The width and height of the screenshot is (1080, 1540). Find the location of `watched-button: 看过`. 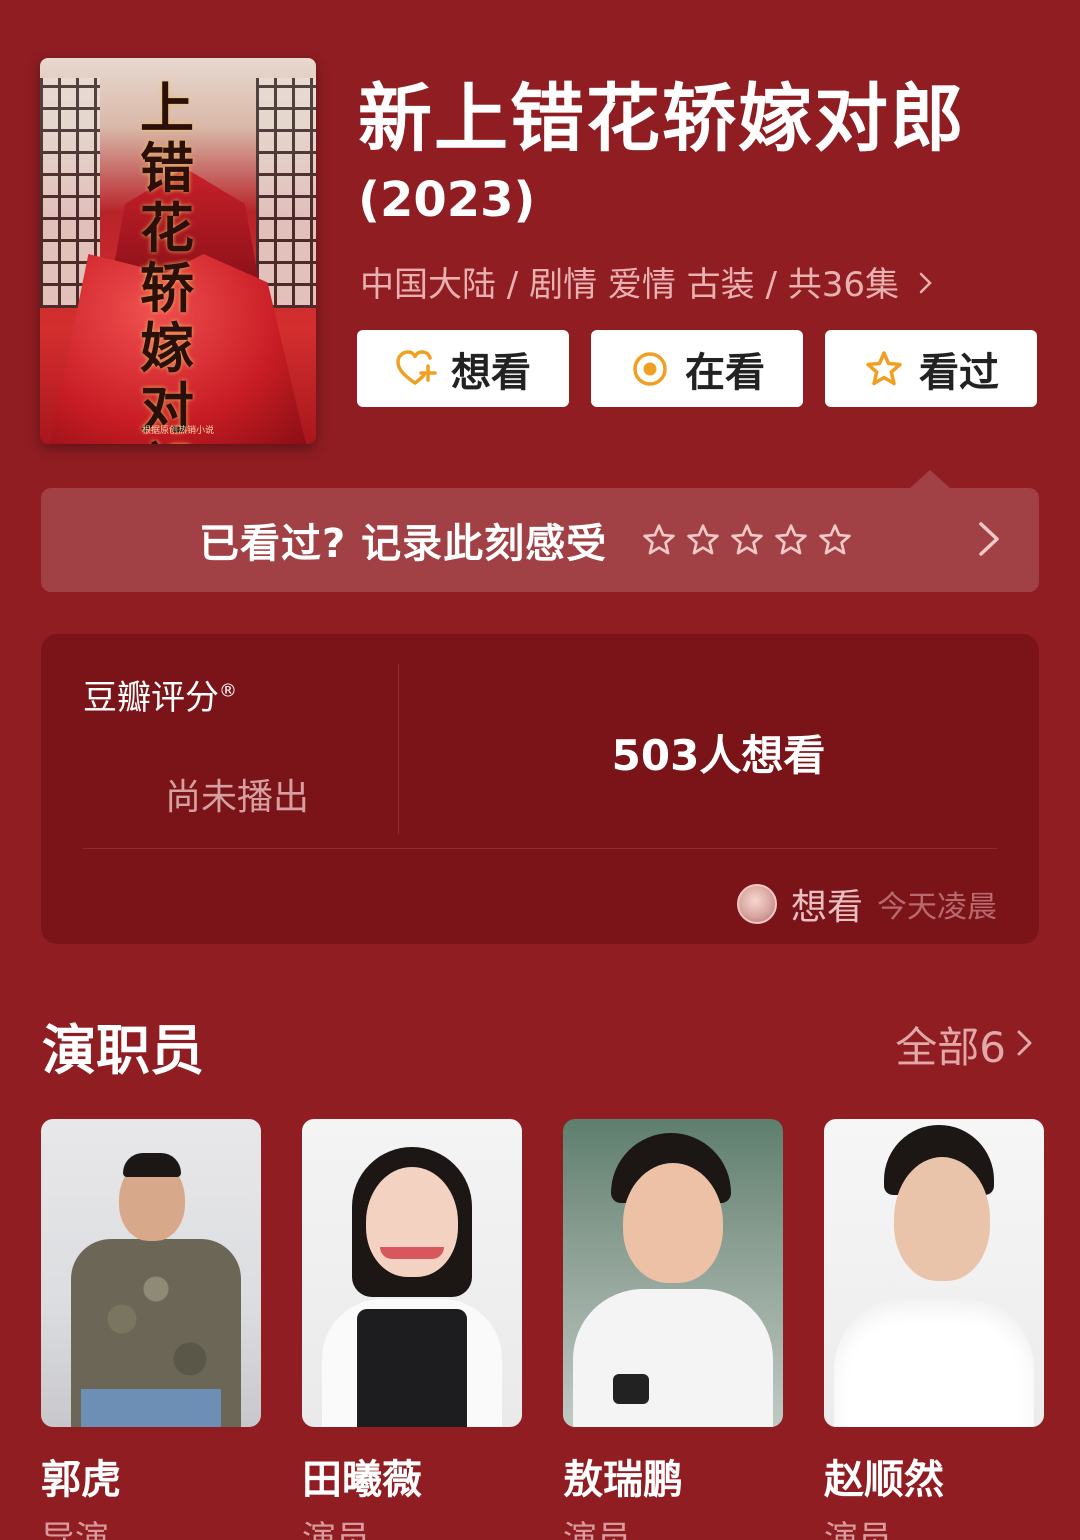

watched-button: 看过 is located at coordinates (931, 368).